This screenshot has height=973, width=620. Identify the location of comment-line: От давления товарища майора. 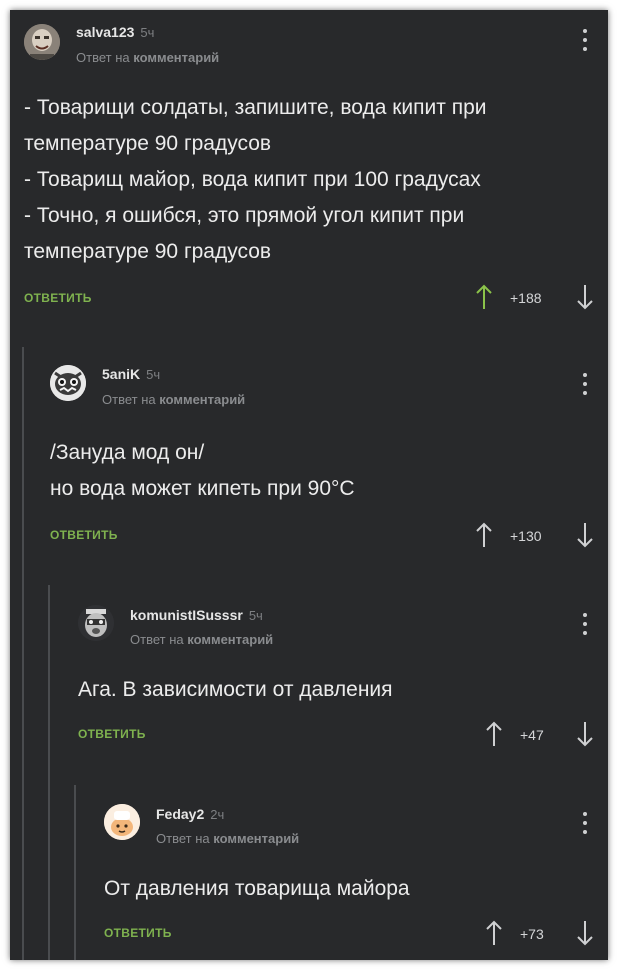
(257, 888).